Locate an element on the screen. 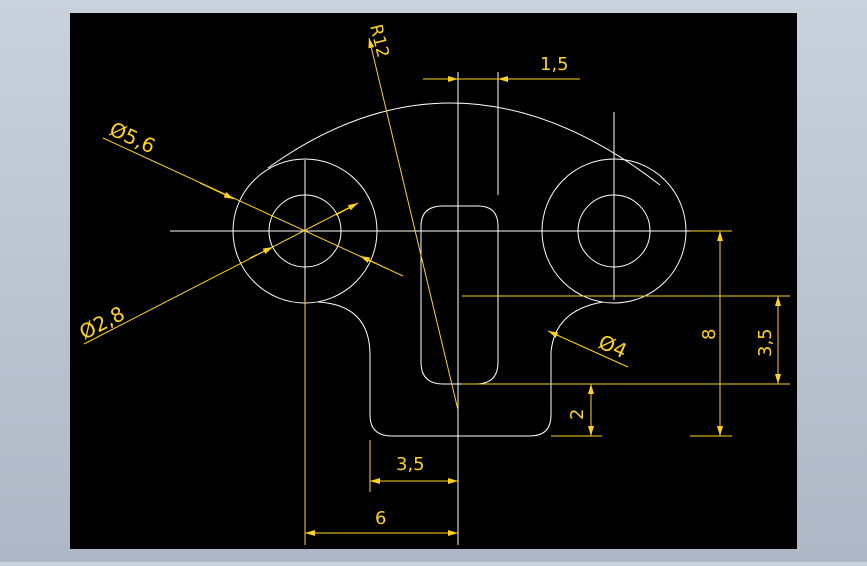  label-width-inner: 3,5 is located at coordinates (410, 464).